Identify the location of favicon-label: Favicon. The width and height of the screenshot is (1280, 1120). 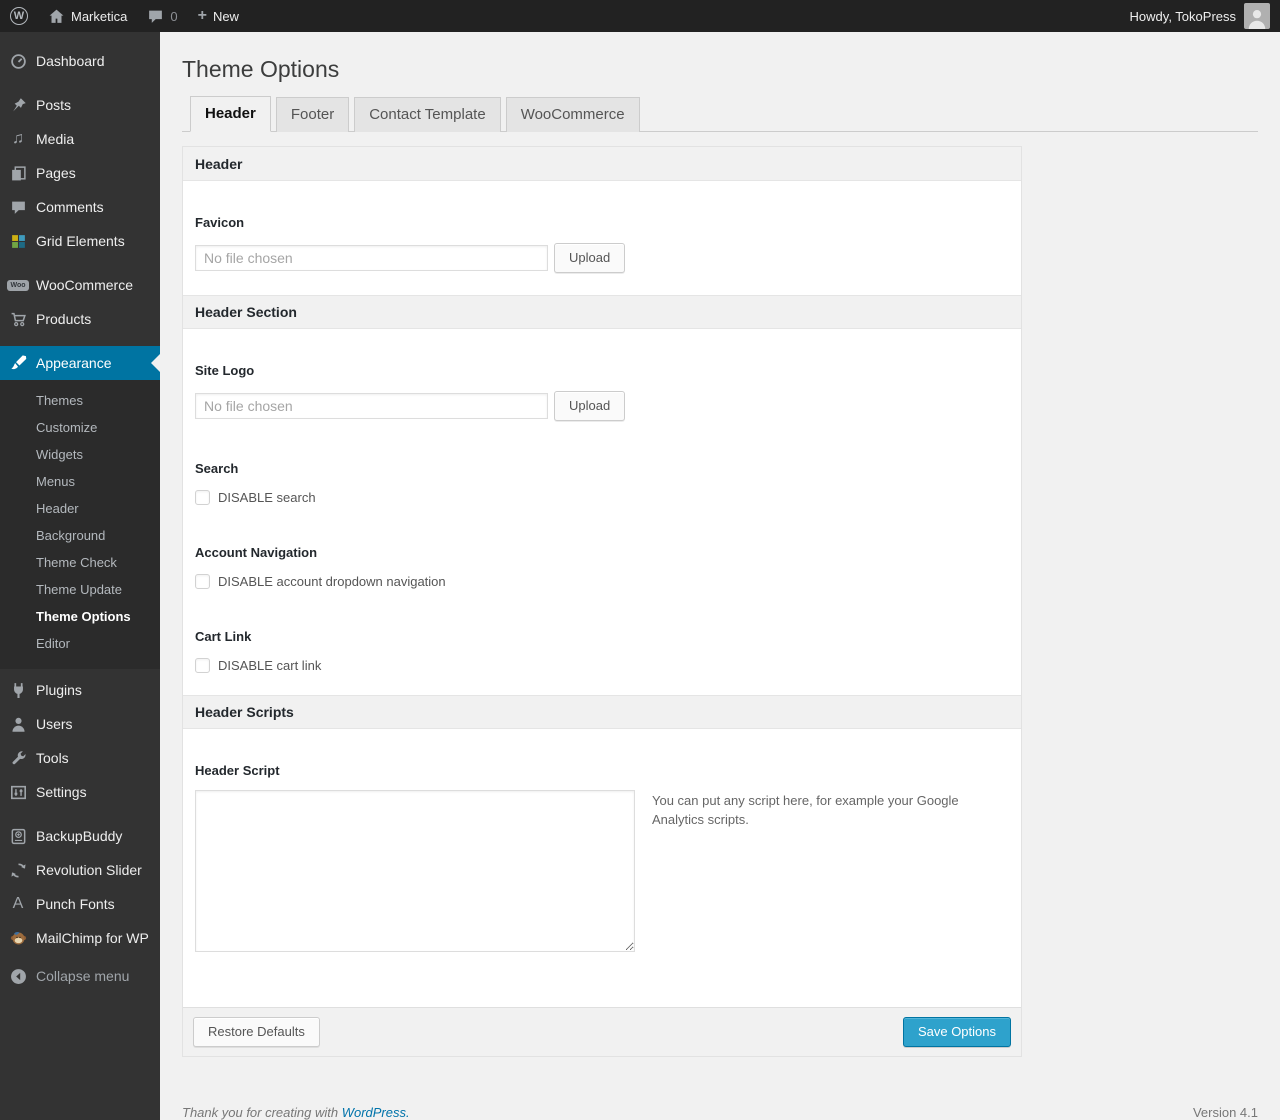
(220, 222).